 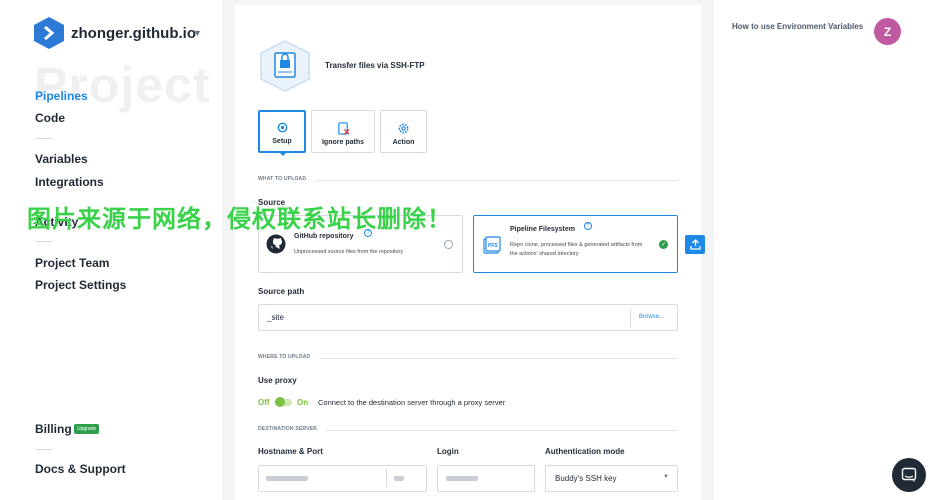 What do you see at coordinates (588, 226) in the screenshot?
I see `filesystem-help-icon: ?` at bounding box center [588, 226].